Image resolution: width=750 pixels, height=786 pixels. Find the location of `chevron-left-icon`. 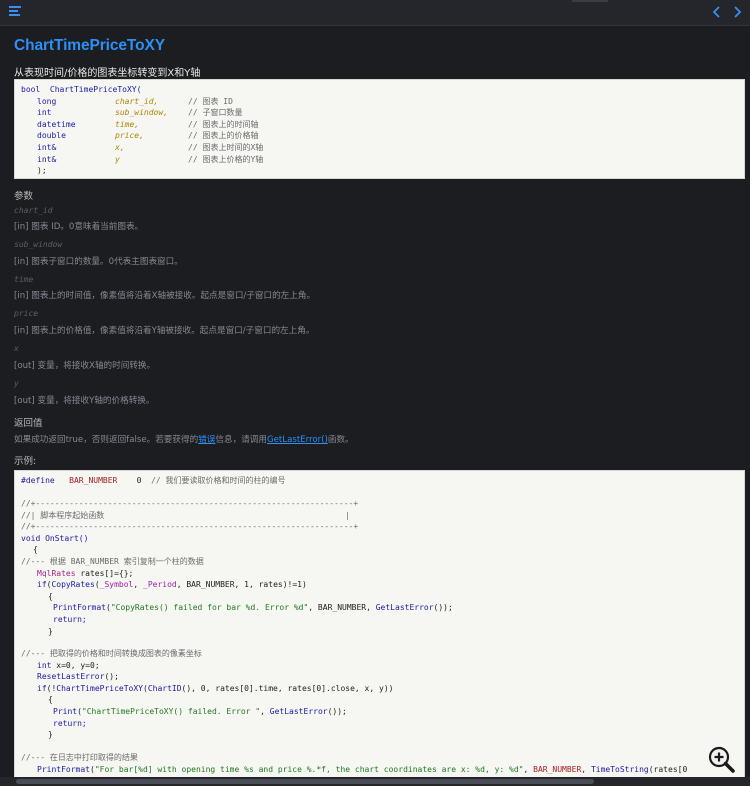

chevron-left-icon is located at coordinates (717, 12).